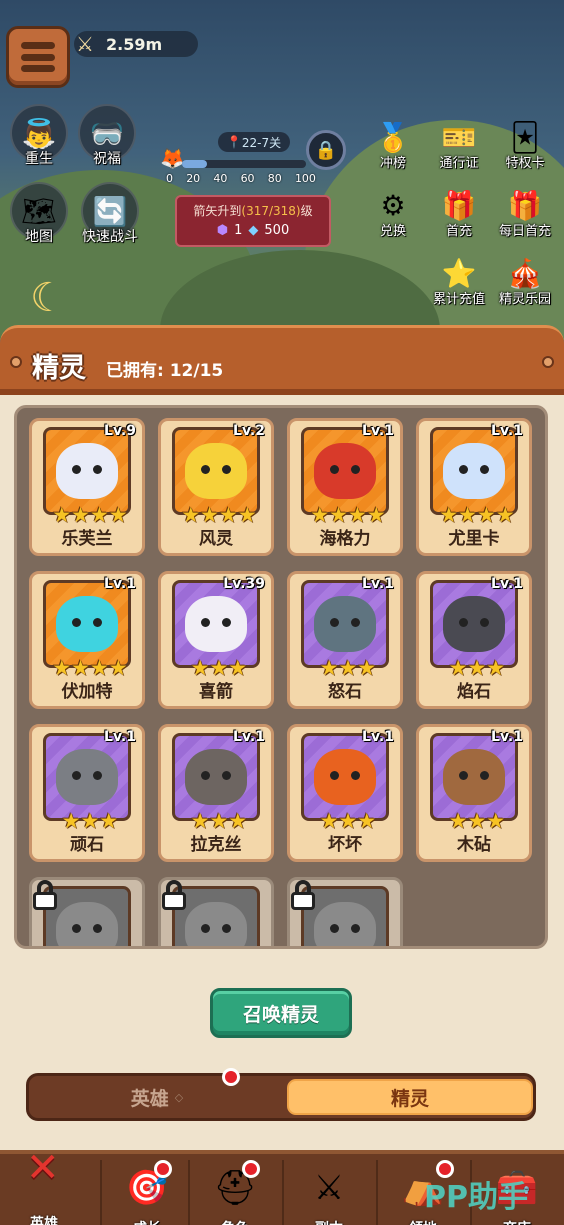 This screenshot has height=1225, width=564. I want to click on quest-rewards: ⬢ 1 ◆ 500, so click(253, 230).